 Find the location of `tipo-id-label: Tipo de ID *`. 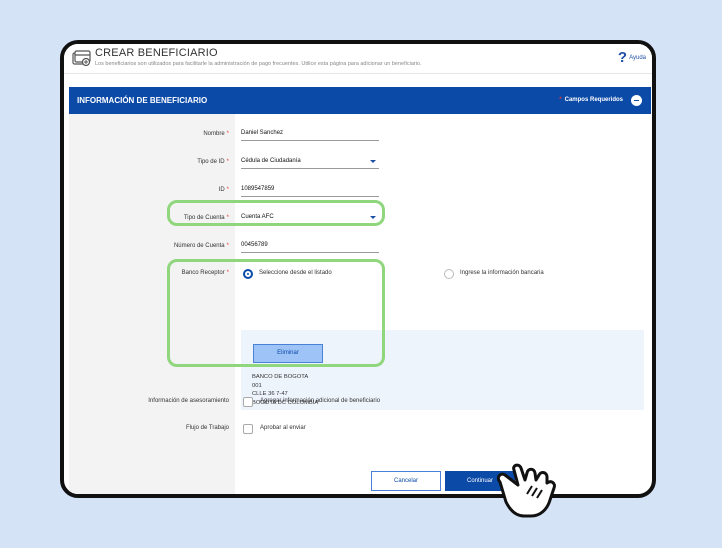

tipo-id-label: Tipo de ID * is located at coordinates (213, 162).